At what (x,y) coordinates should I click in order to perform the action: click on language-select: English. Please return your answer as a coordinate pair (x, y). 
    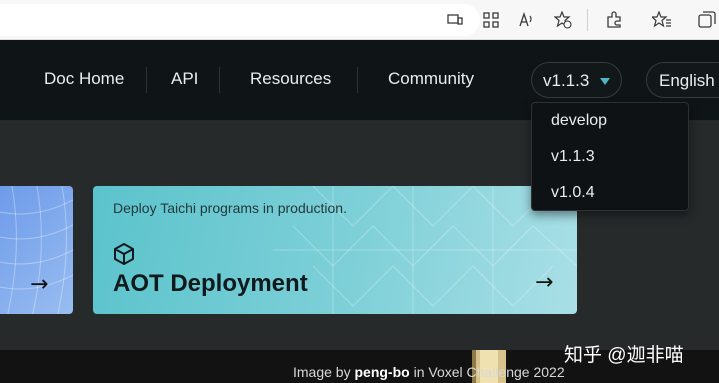
    Looking at the image, I should click on (682, 80).